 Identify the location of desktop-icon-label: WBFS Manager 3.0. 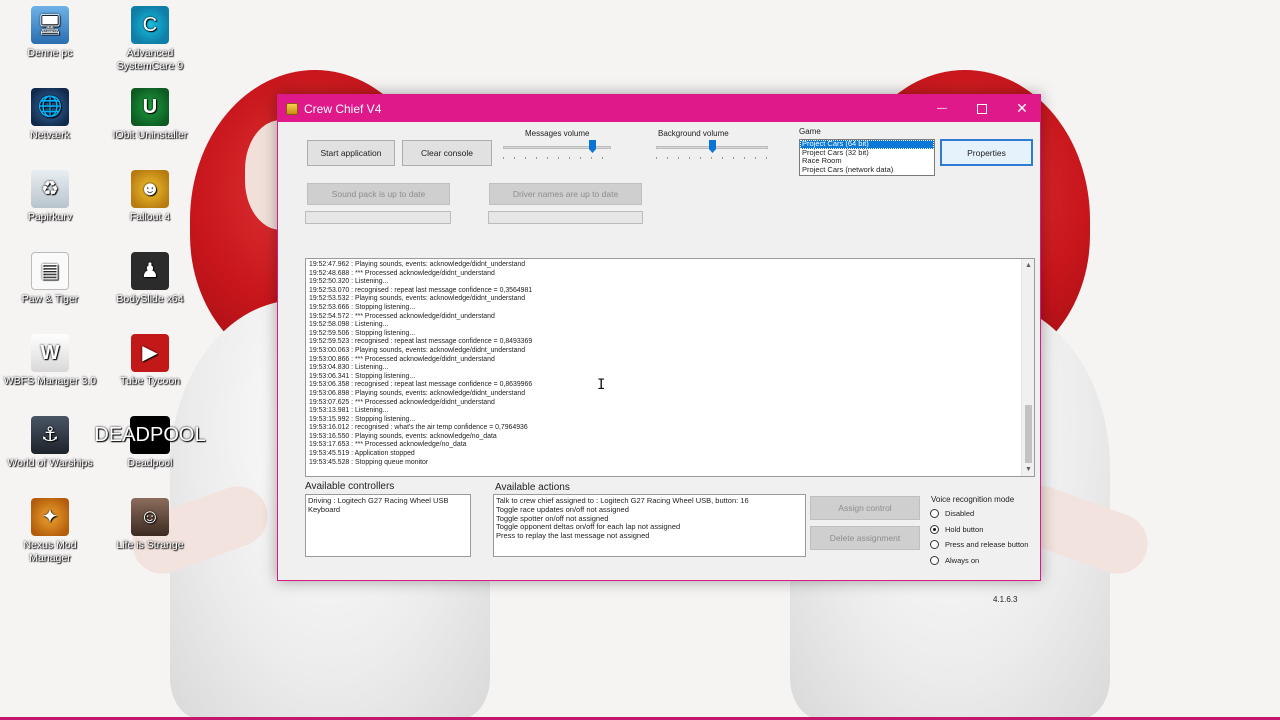
(50, 381).